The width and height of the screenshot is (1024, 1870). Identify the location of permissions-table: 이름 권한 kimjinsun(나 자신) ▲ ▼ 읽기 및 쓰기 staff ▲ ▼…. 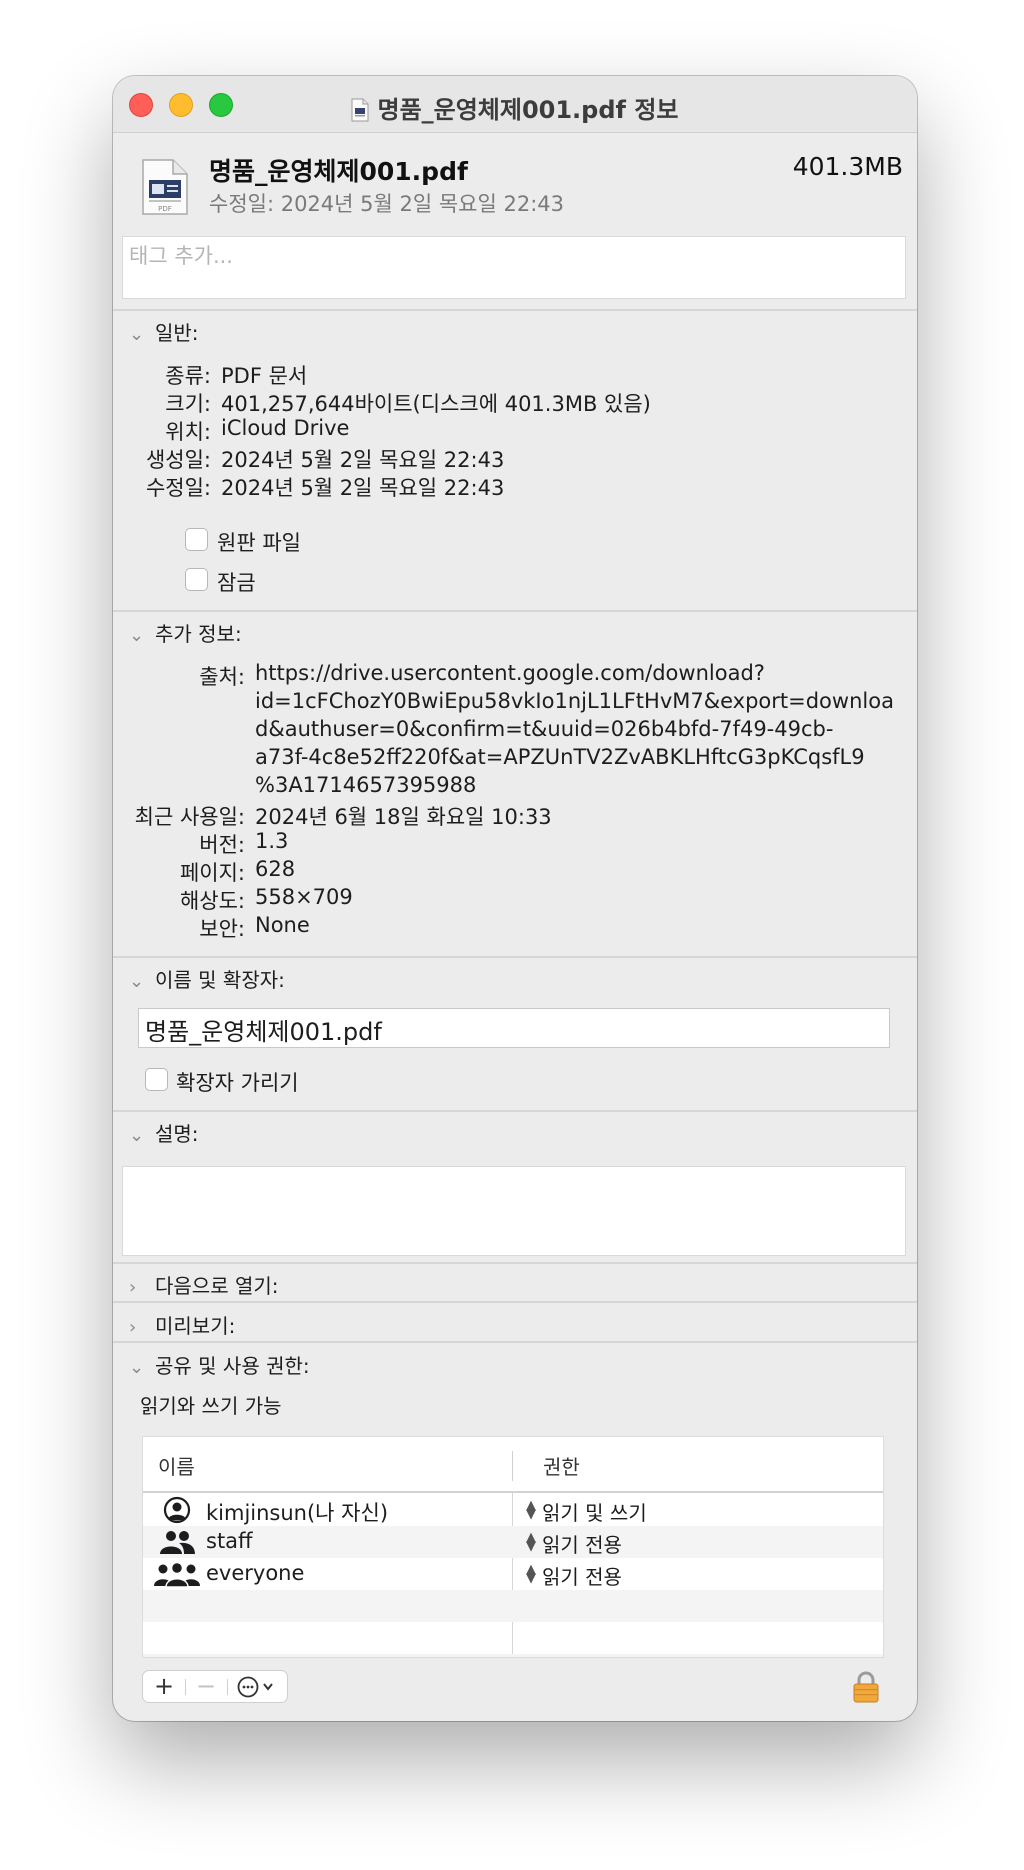
(513, 1547).